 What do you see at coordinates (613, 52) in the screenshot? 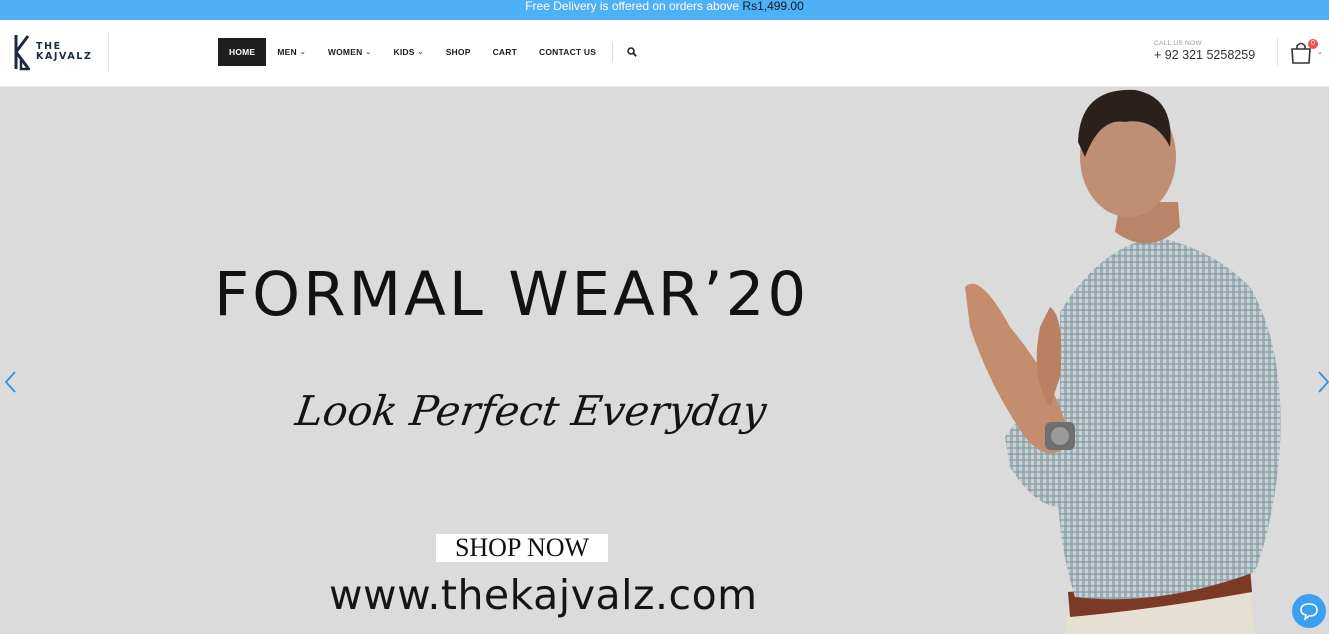
I see `nav-divider` at bounding box center [613, 52].